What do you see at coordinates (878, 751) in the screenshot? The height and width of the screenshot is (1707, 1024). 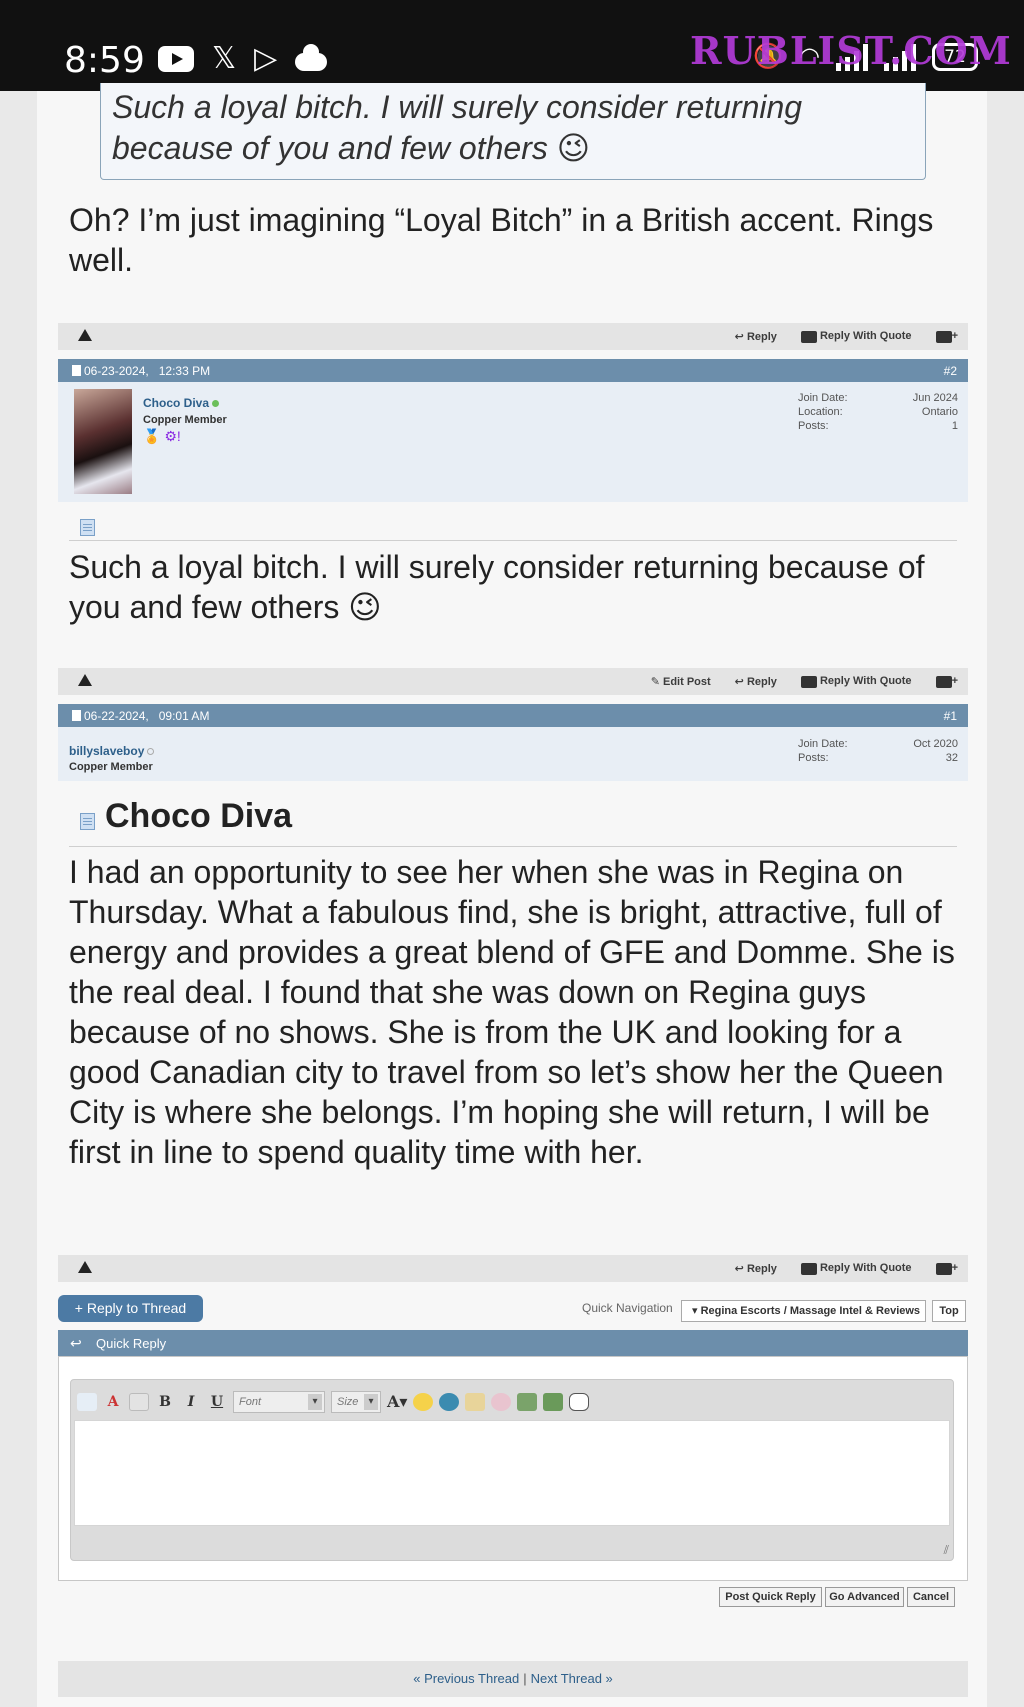 I see `user-stats: Join Date: Oct 2020 Posts: 32` at bounding box center [878, 751].